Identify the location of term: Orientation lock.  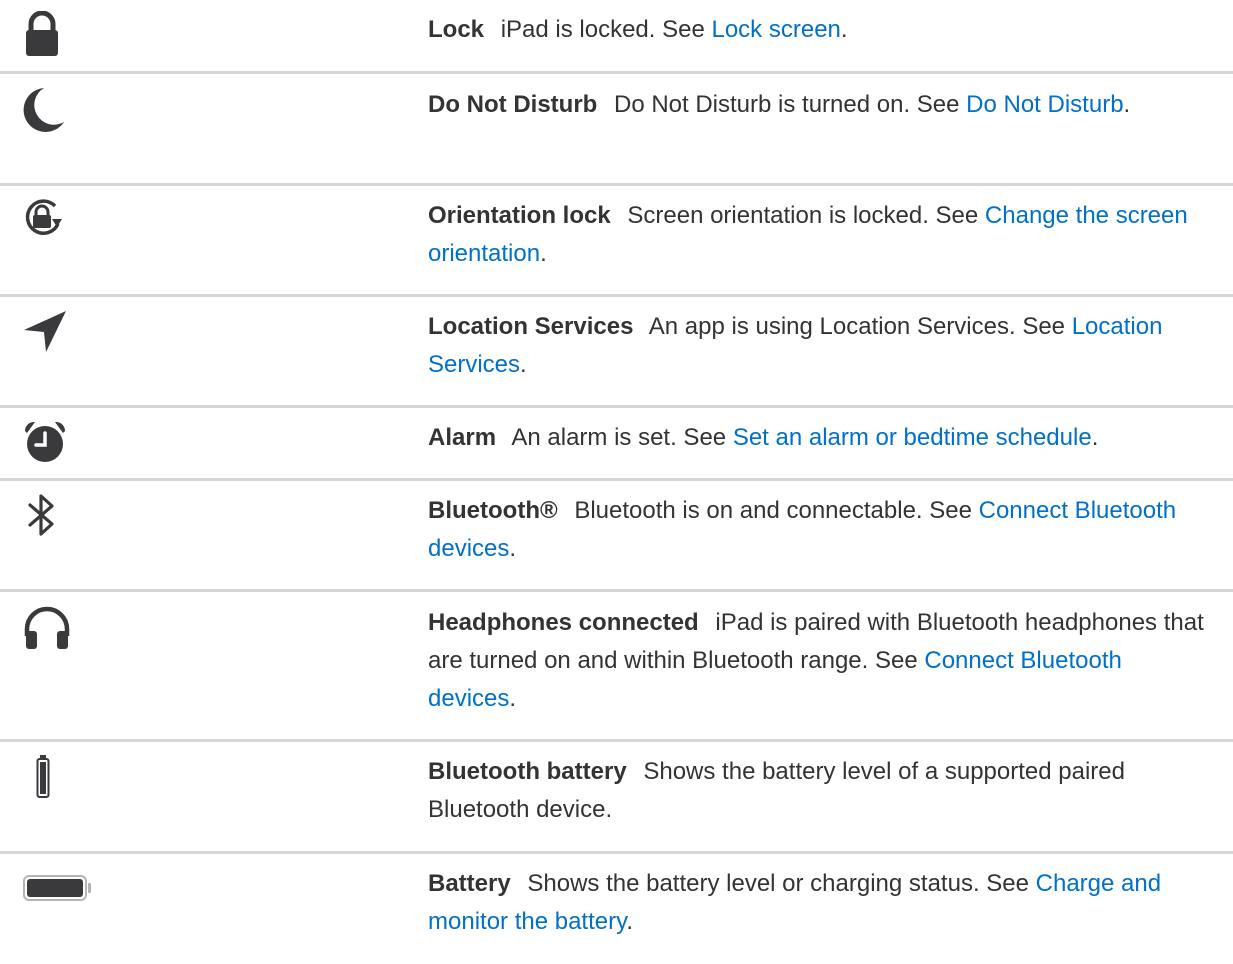
(519, 215).